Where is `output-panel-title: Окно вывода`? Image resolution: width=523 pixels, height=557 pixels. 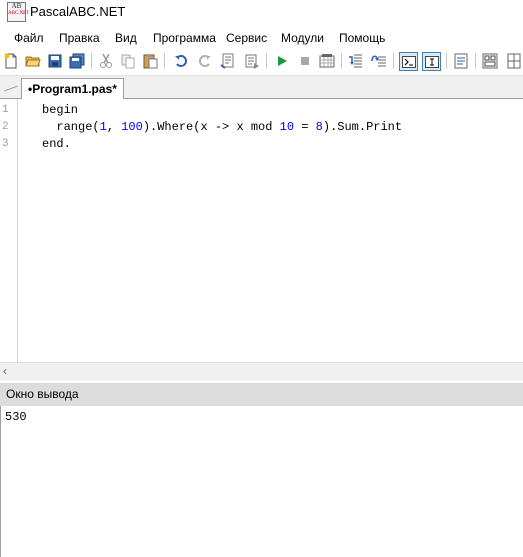
output-panel-title: Окно вывода is located at coordinates (42, 394).